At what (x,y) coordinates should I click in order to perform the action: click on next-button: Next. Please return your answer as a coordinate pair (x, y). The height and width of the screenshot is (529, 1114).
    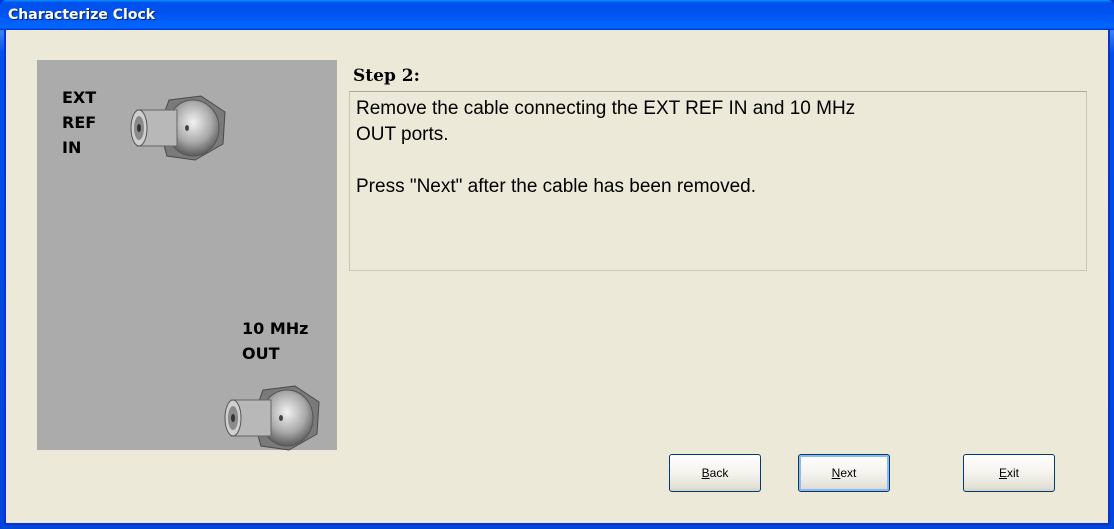
    Looking at the image, I should click on (844, 473).